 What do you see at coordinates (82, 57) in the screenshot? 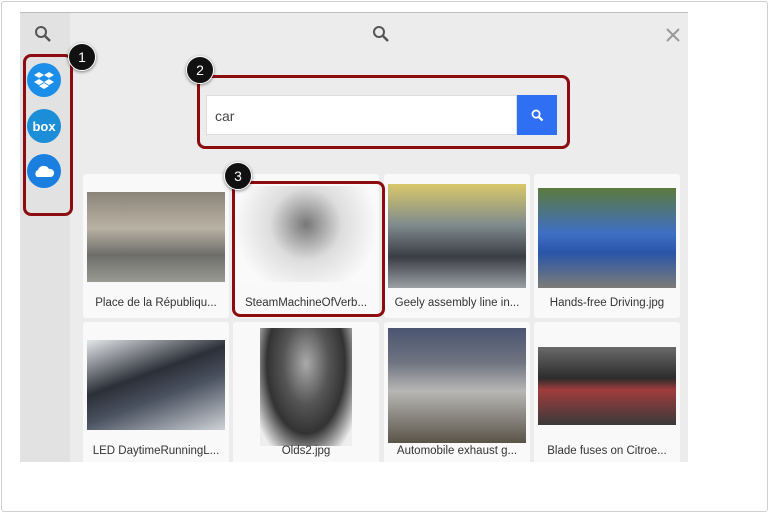
I see `callout-1: 1` at bounding box center [82, 57].